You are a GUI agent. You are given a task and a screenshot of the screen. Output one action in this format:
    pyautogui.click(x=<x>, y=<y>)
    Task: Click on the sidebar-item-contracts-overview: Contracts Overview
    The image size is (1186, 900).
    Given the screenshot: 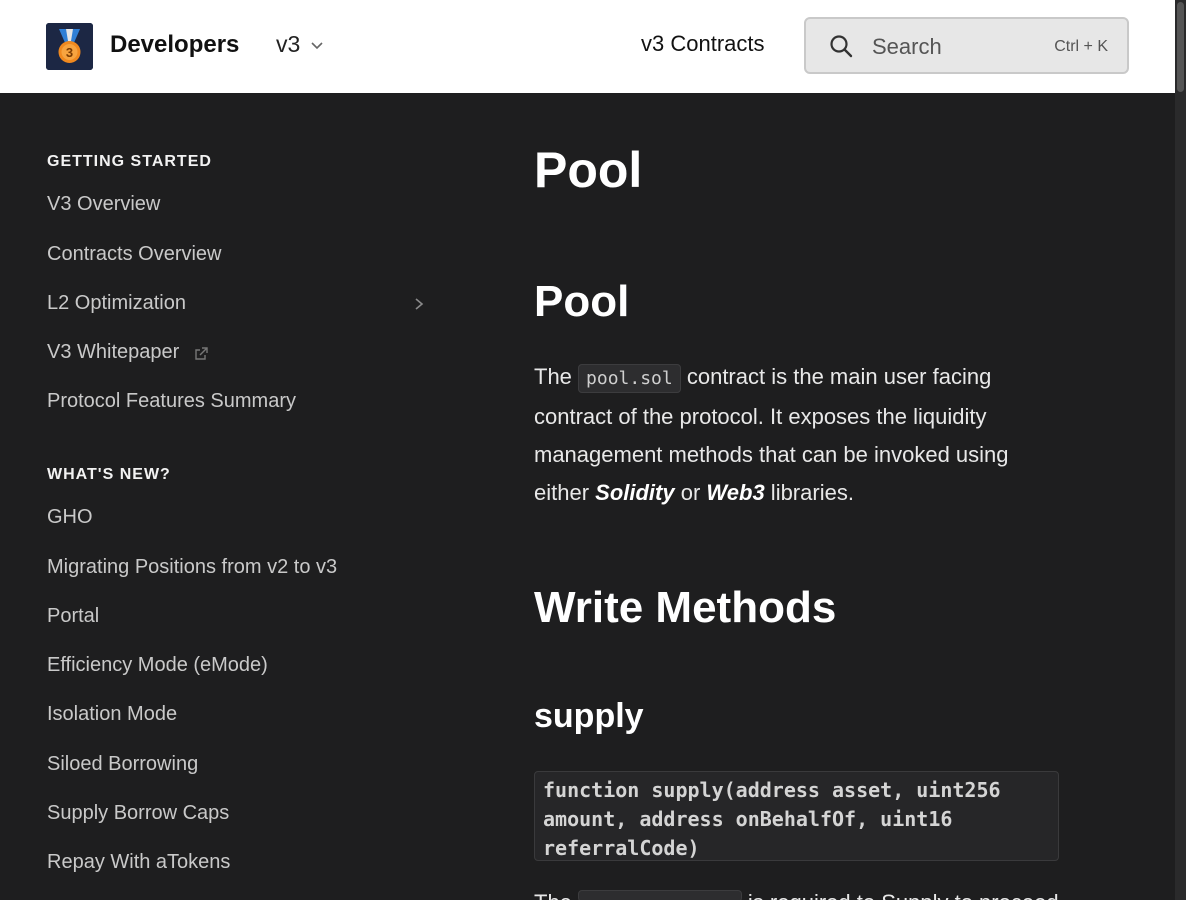 What is the action you would take?
    pyautogui.click(x=134, y=254)
    